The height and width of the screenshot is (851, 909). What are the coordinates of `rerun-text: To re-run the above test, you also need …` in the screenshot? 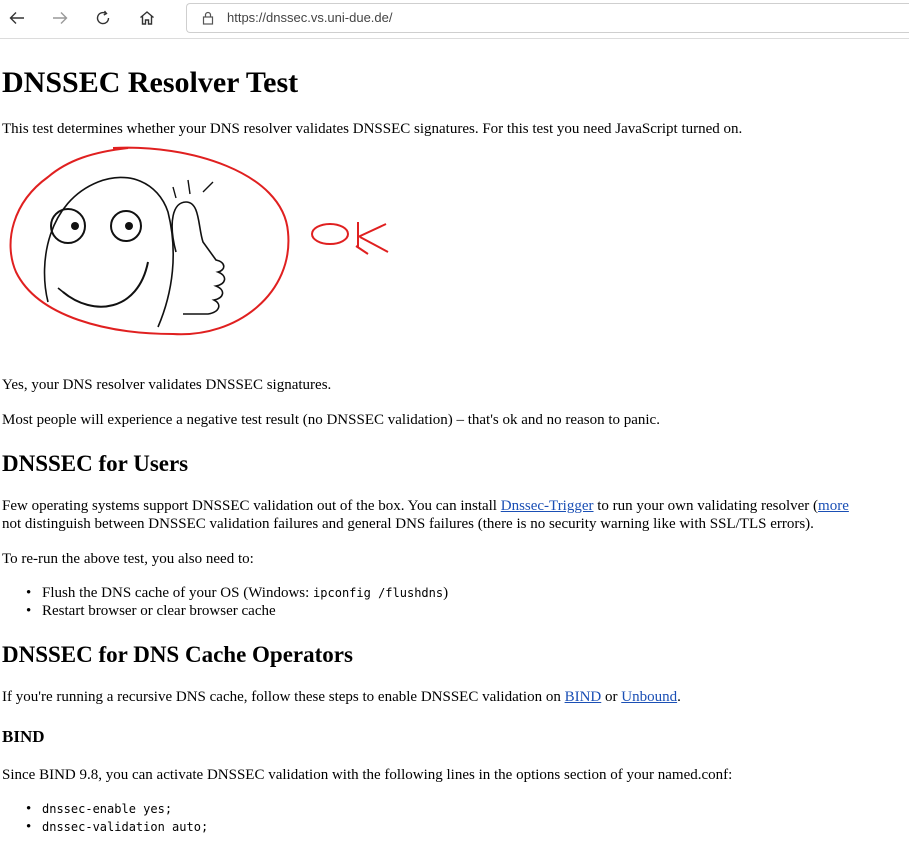 It's located at (128, 559).